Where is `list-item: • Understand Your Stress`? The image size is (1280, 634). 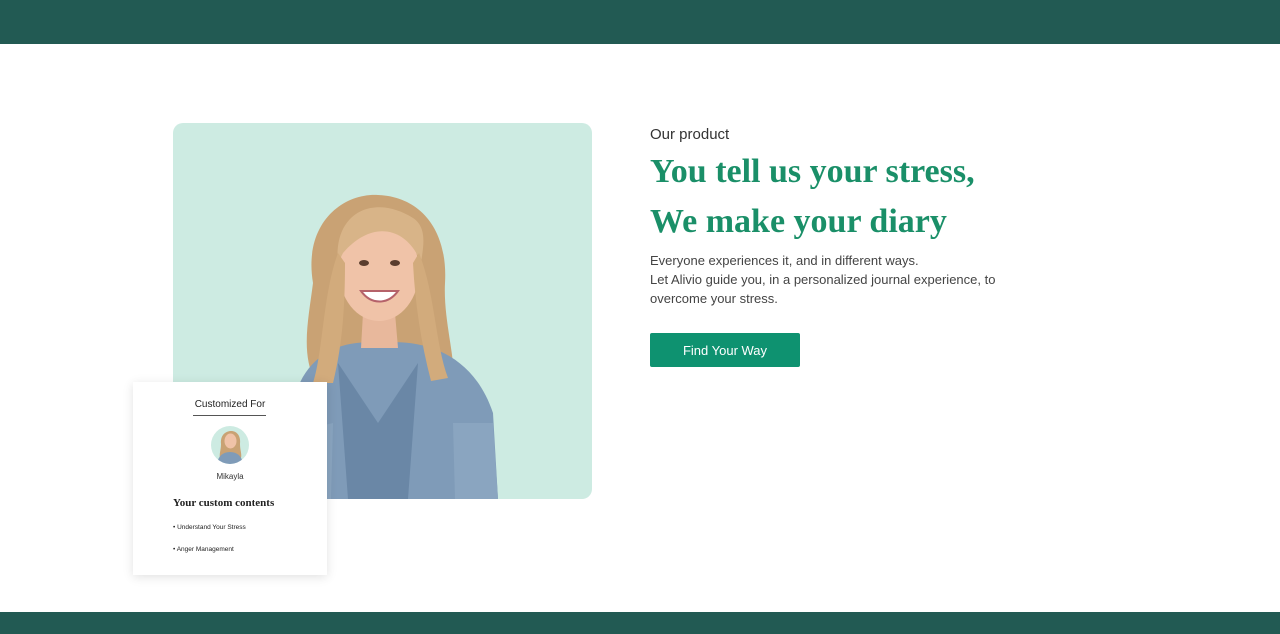 list-item: • Understand Your Stress is located at coordinates (209, 527).